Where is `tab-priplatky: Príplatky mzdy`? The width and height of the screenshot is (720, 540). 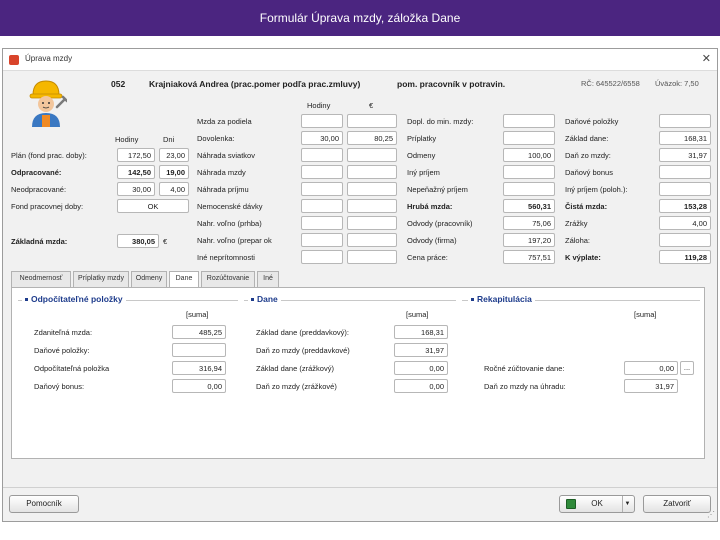
tab-priplatky: Príplatky mzdy is located at coordinates (101, 279).